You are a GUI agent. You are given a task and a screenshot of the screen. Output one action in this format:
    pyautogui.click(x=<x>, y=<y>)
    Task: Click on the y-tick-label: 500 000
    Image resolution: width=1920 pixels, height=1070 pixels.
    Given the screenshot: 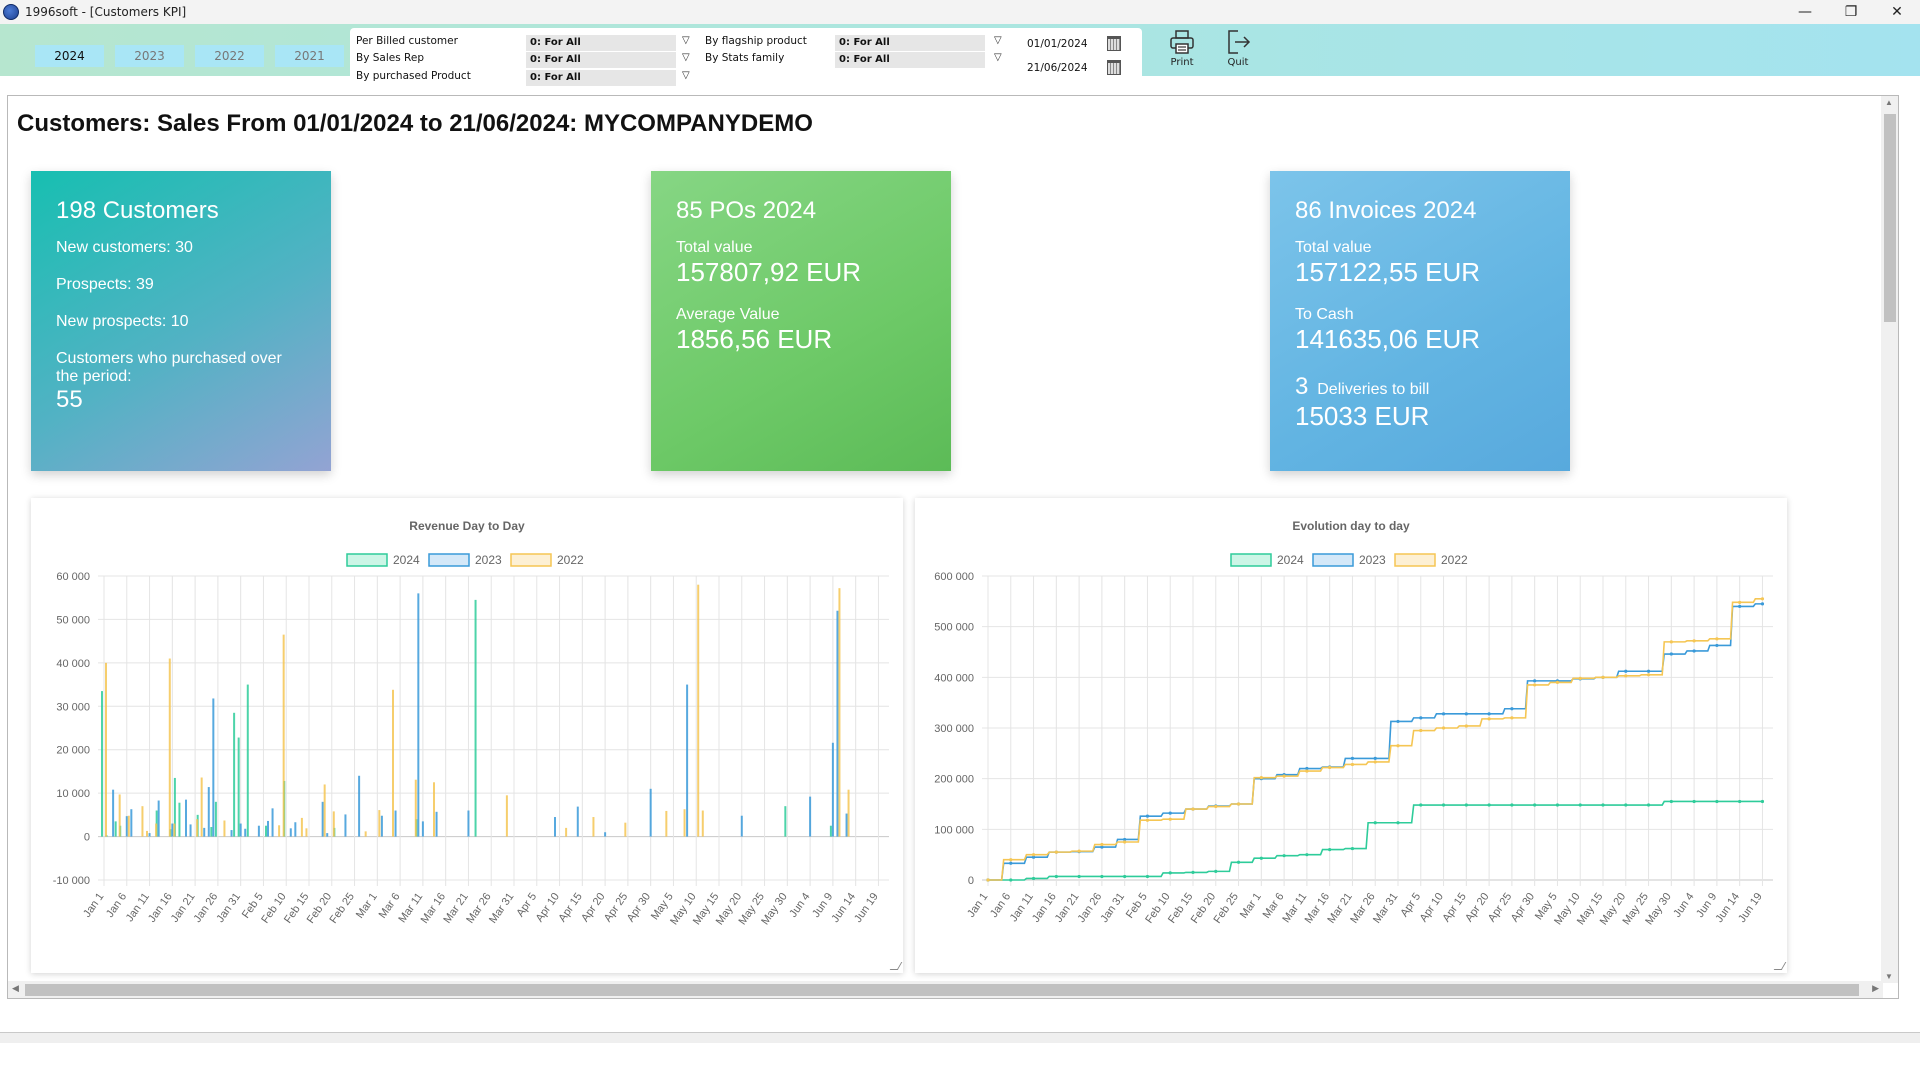 What is the action you would take?
    pyautogui.click(x=954, y=628)
    